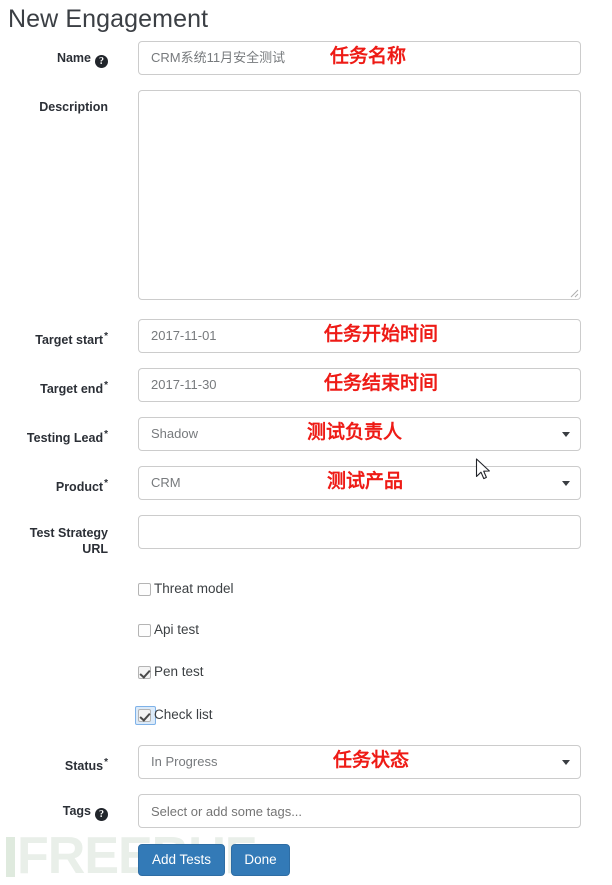  Describe the element at coordinates (54, 812) in the screenshot. I see `label-tags: Tags?` at that location.